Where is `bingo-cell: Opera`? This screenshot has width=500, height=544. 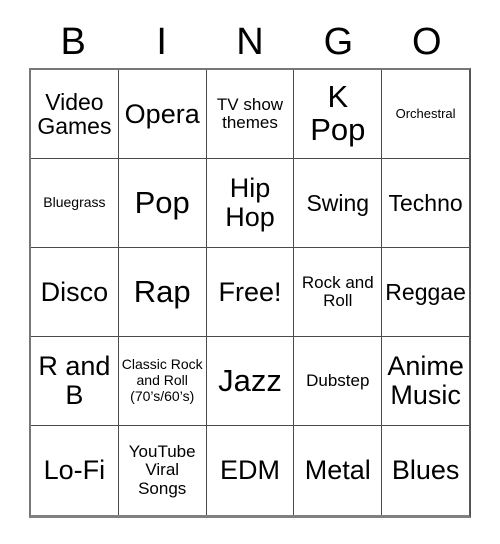 bingo-cell: Opera is located at coordinates (163, 114).